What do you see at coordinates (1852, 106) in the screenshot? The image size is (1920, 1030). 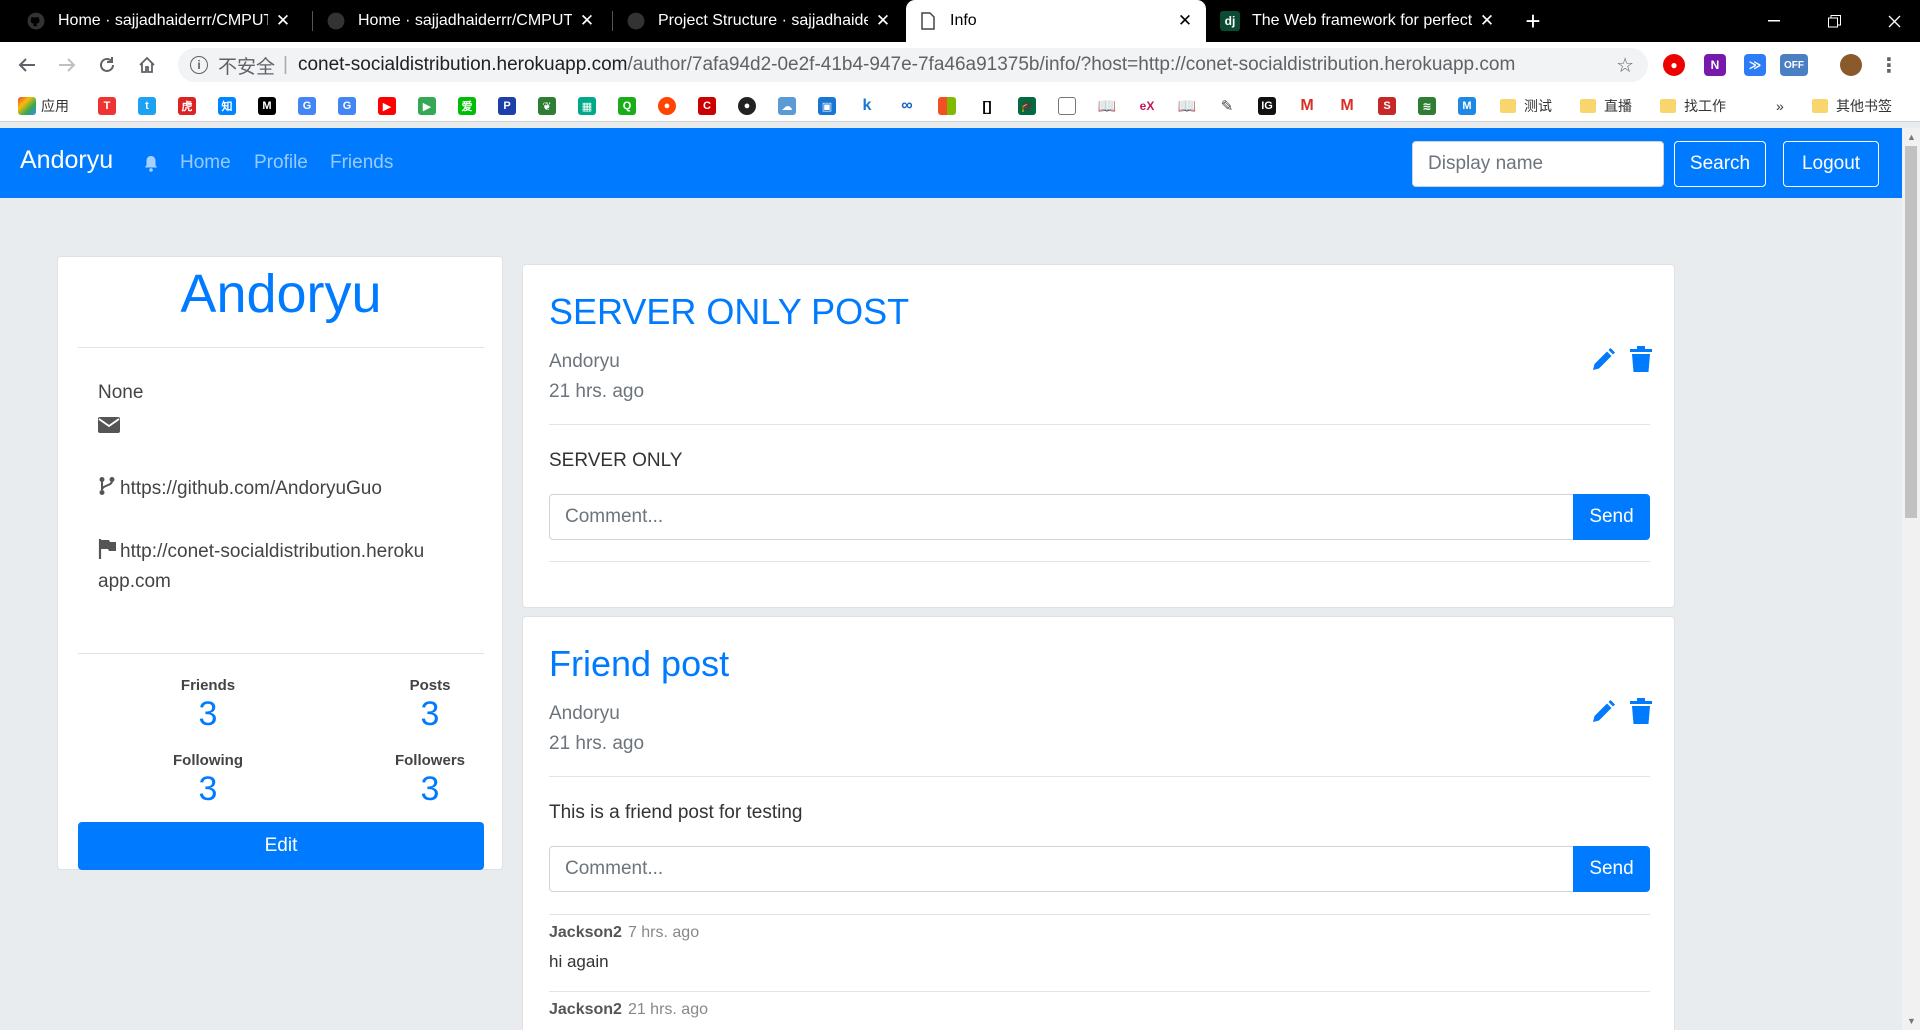 I see `other-bookmarks: 其他书签` at bounding box center [1852, 106].